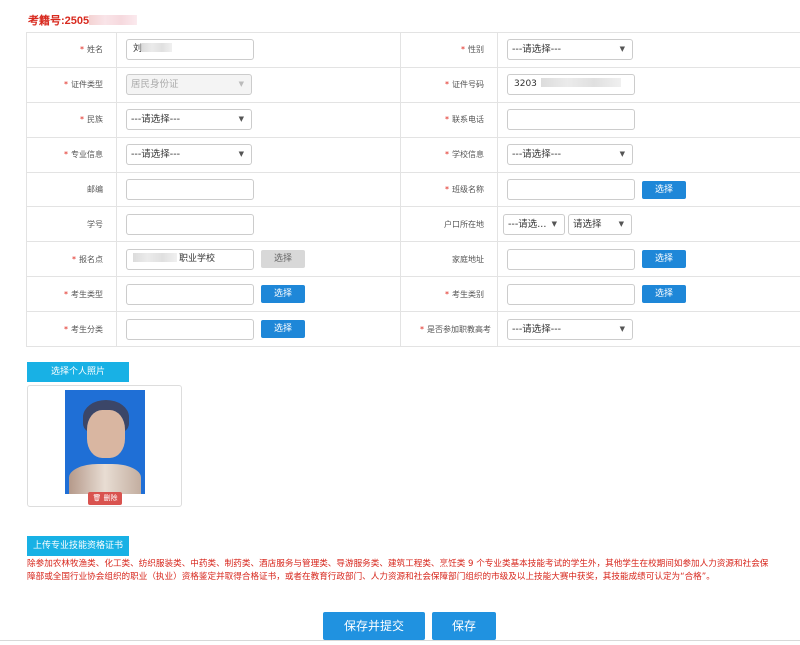 This screenshot has width=800, height=645. I want to click on gender-select: ---请选择--- ▼, so click(570, 50).